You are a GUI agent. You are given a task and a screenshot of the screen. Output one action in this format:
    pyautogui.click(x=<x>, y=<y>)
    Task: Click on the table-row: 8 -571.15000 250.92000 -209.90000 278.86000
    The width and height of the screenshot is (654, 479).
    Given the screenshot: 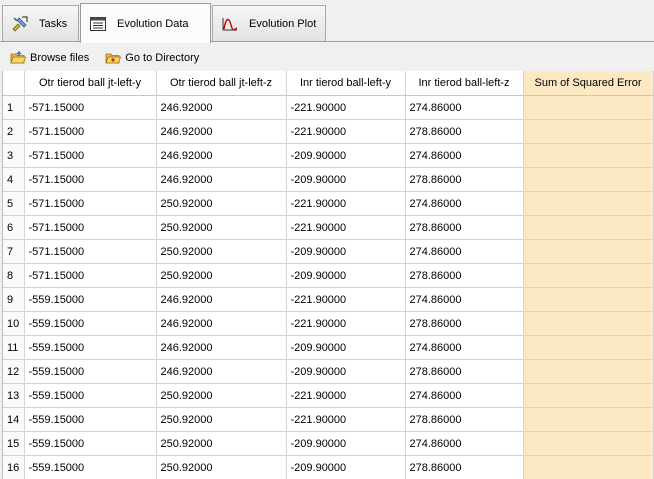 What is the action you would take?
    pyautogui.click(x=328, y=275)
    